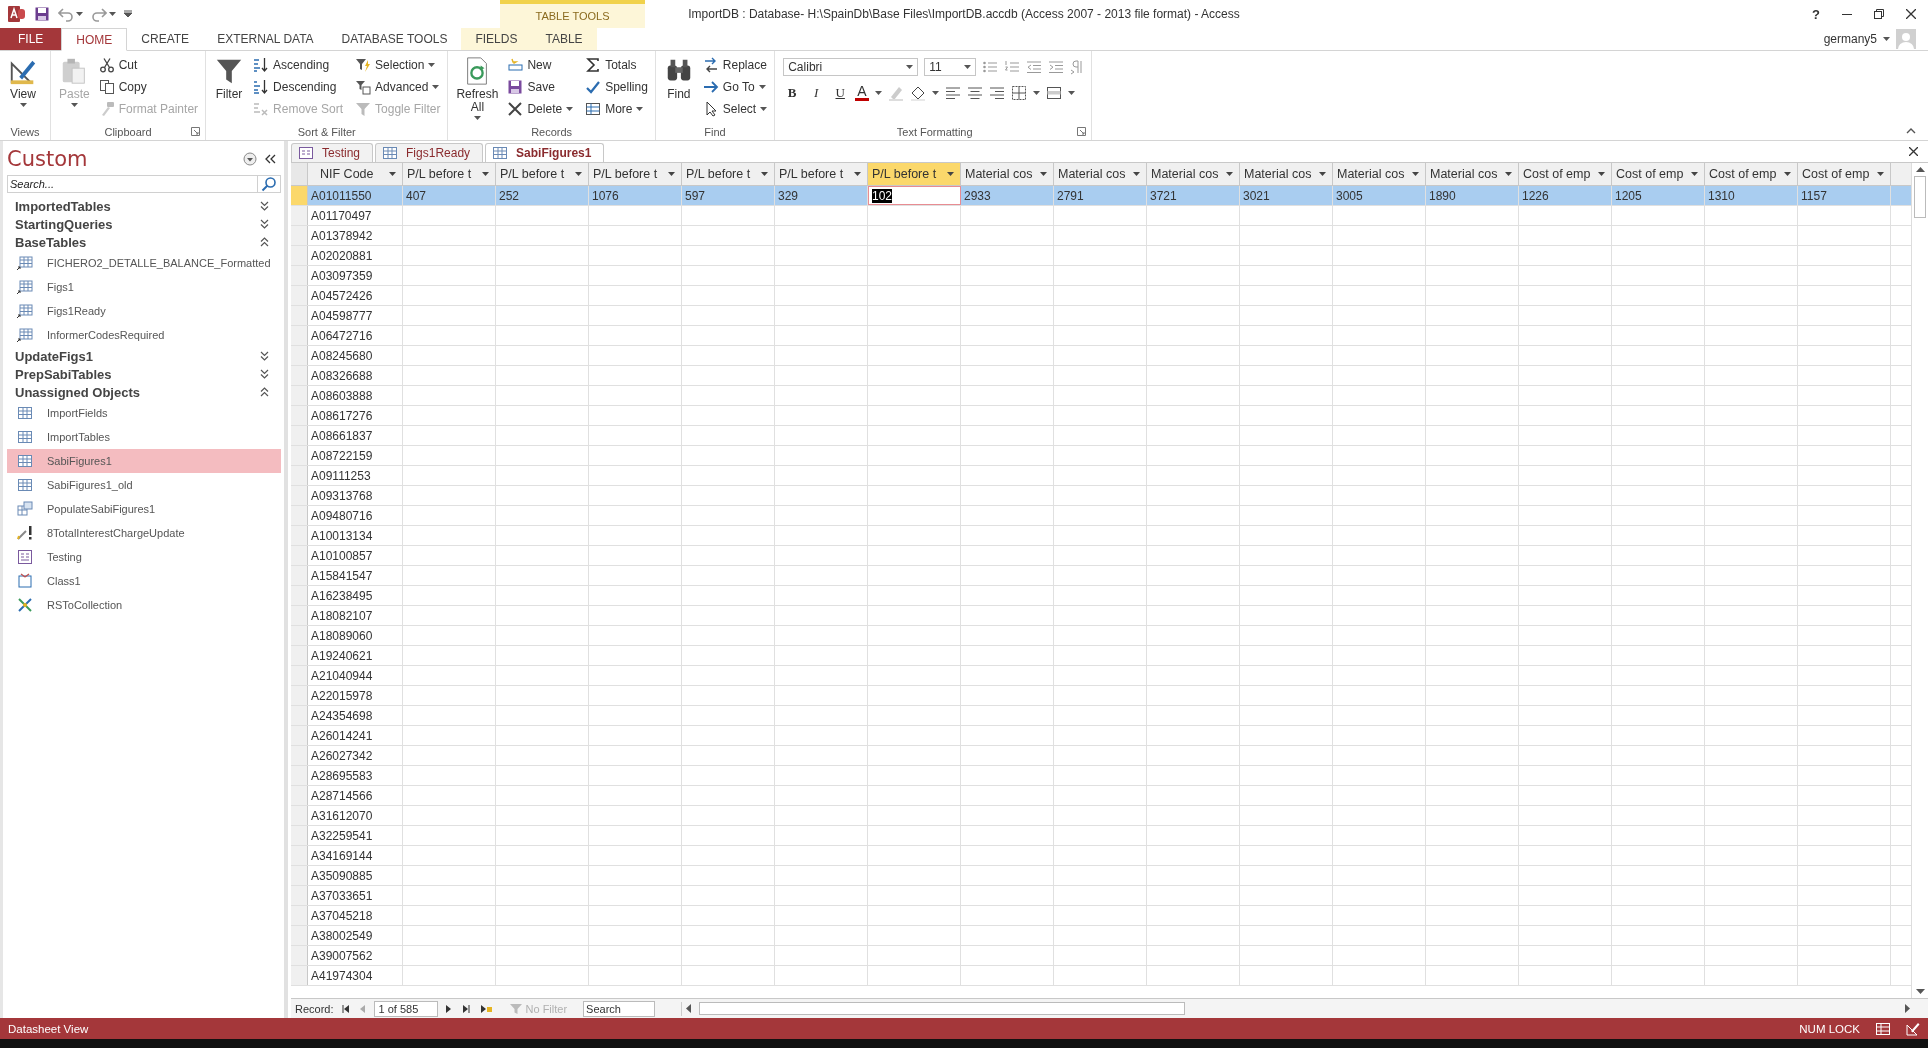 The image size is (1928, 1048). What do you see at coordinates (1919, 580) in the screenshot?
I see `vertical-scrollbar` at bounding box center [1919, 580].